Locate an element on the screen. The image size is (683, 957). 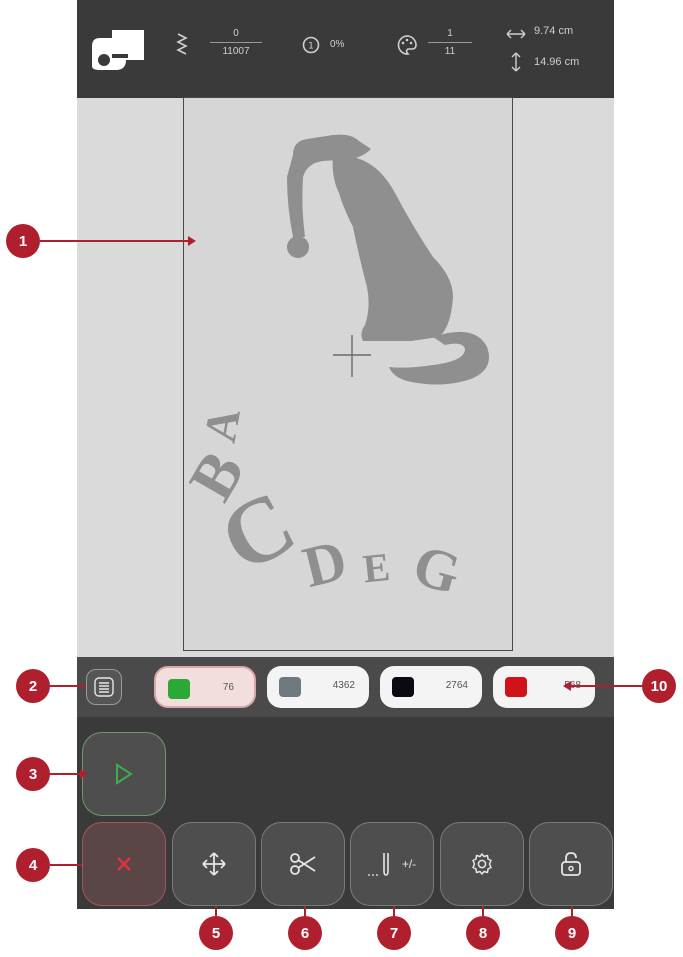
callout-7: 7 is located at coordinates (394, 933).